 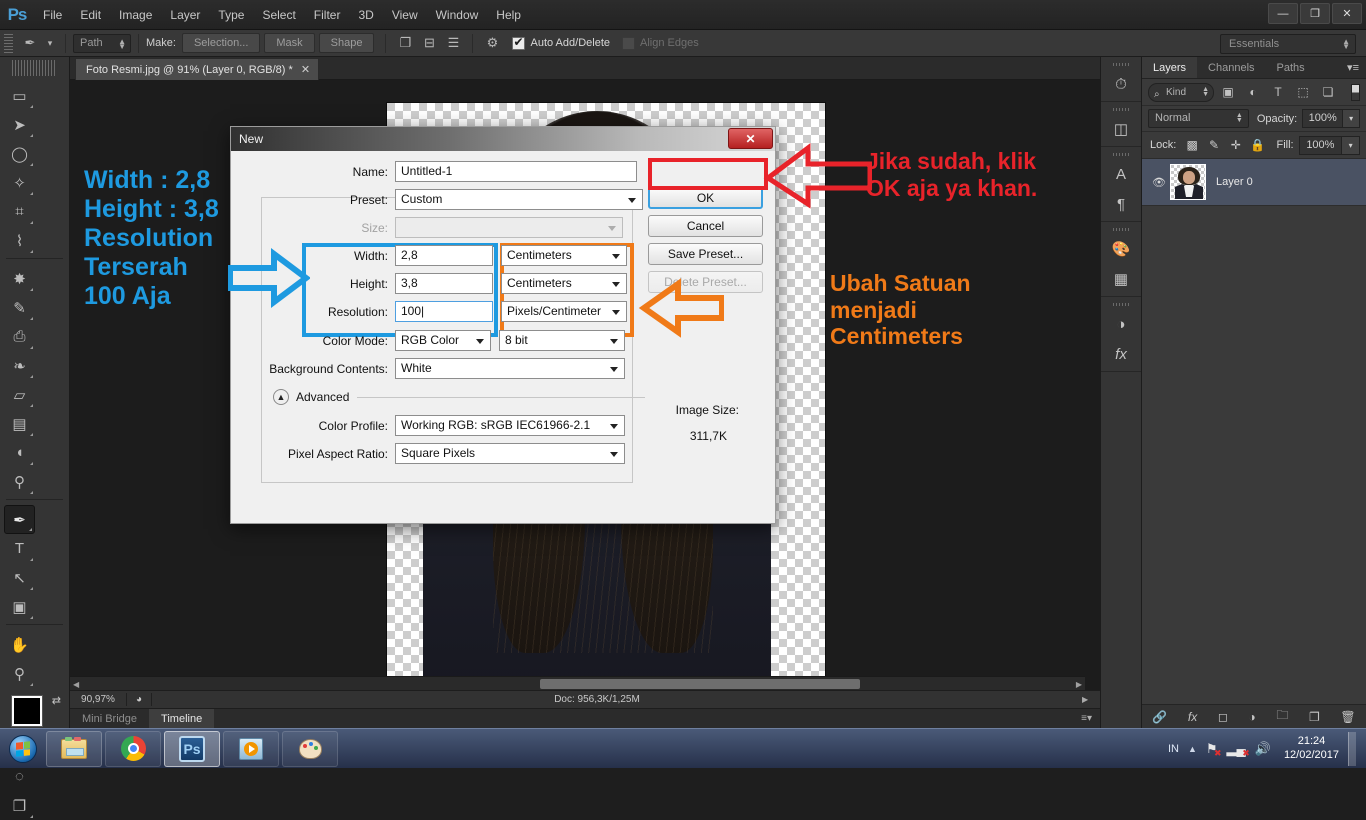 What do you see at coordinates (503, 139) in the screenshot?
I see `dialog-title-bar: New ✕` at bounding box center [503, 139].